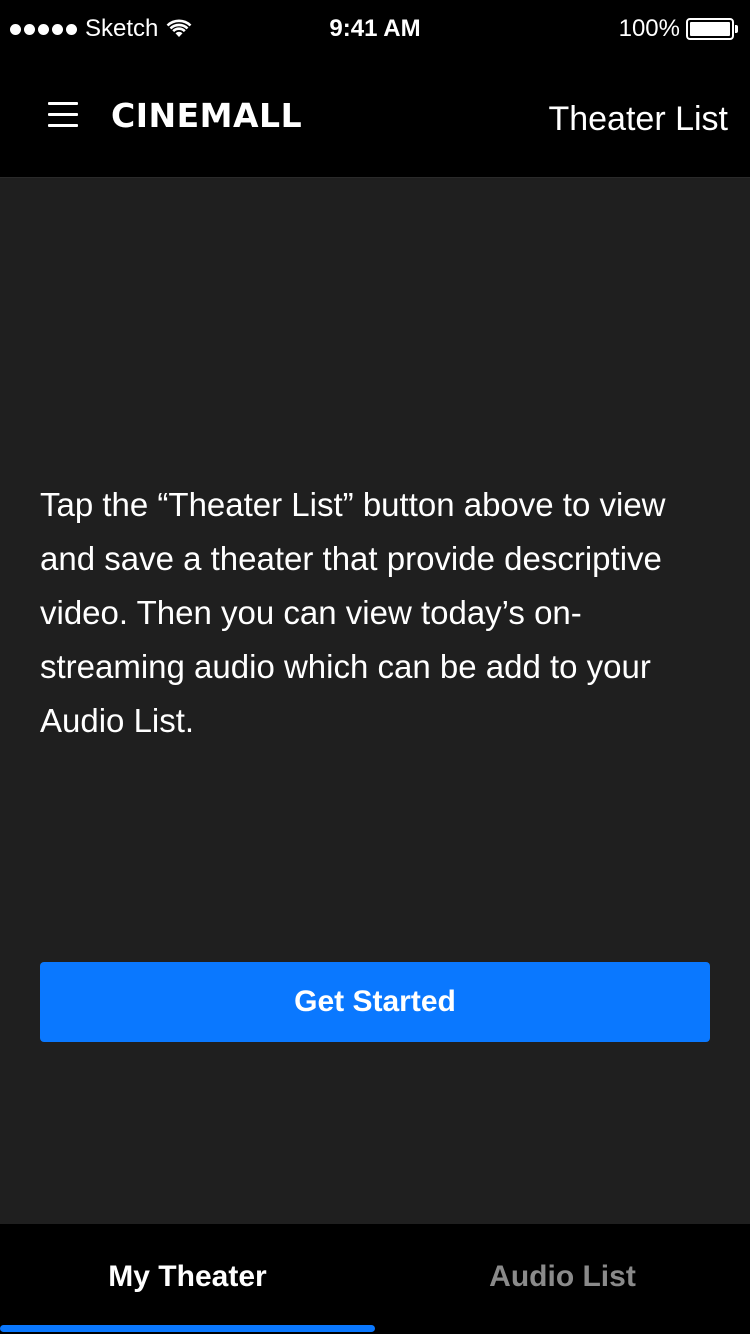  What do you see at coordinates (207, 115) in the screenshot?
I see `app-logo: CINEMALL` at bounding box center [207, 115].